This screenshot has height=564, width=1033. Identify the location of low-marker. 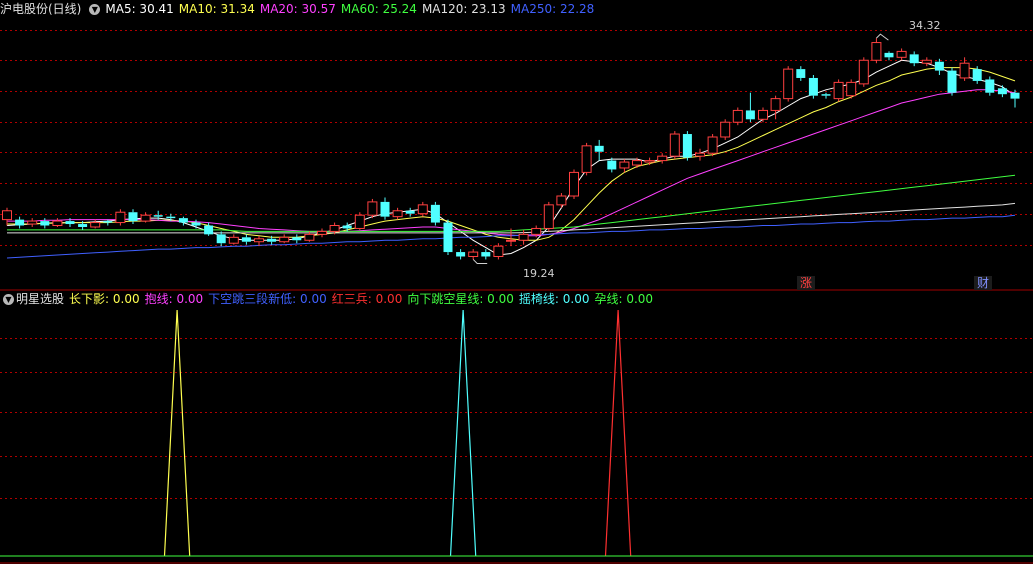
(480, 261).